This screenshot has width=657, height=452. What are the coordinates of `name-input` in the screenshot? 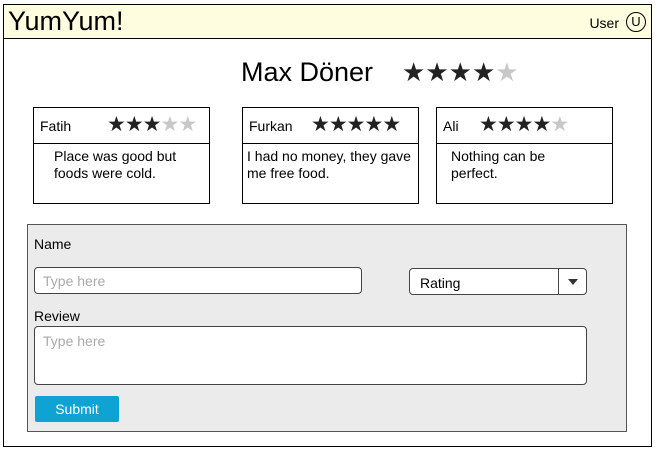 It's located at (198, 280).